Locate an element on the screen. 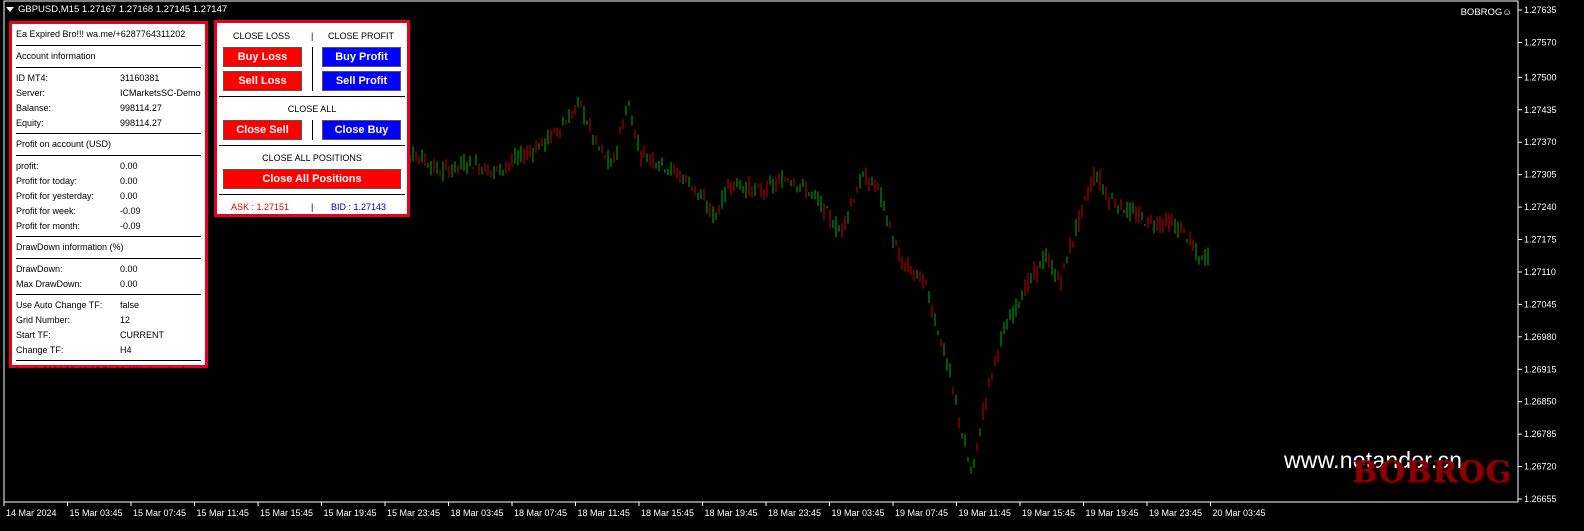  week-value: -0.09 is located at coordinates (130, 210).